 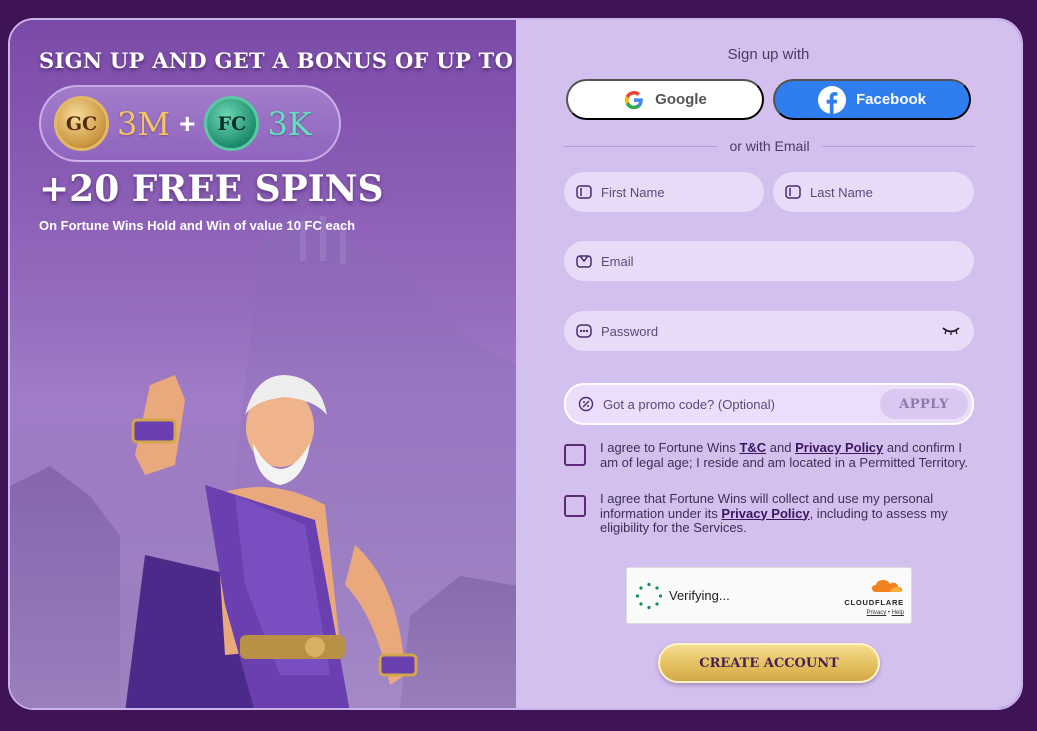 I want to click on fc-amount: 3K, so click(x=289, y=123).